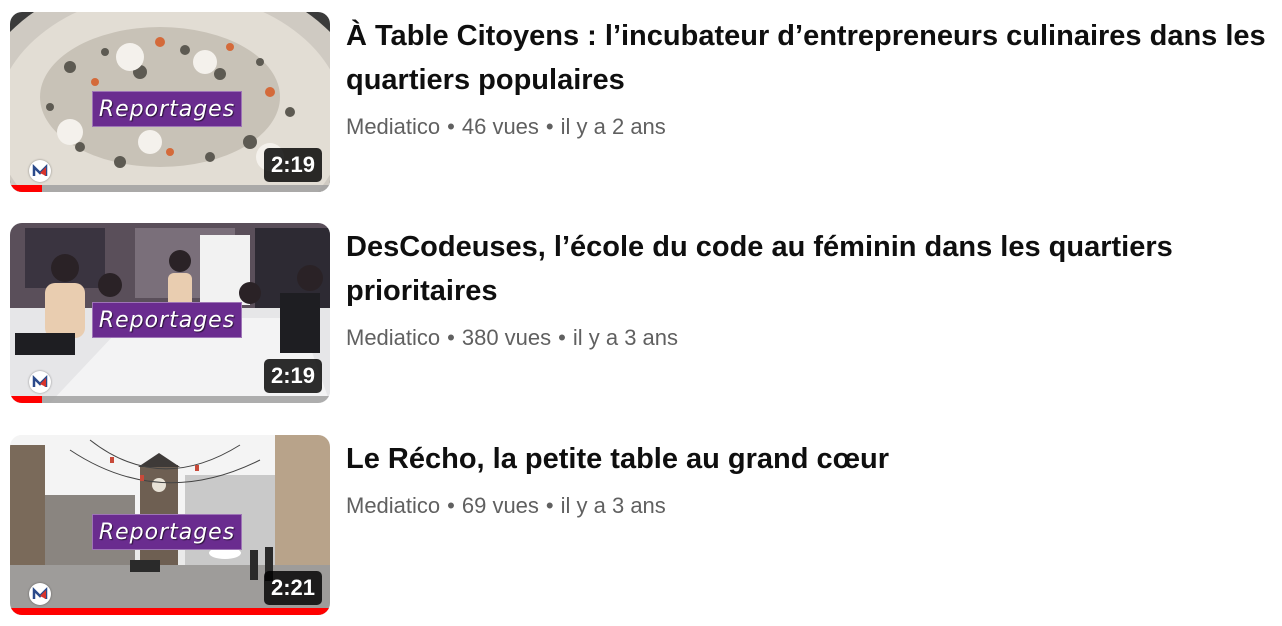  Describe the element at coordinates (500, 126) in the screenshot. I see `view-count: 46 vues` at that location.